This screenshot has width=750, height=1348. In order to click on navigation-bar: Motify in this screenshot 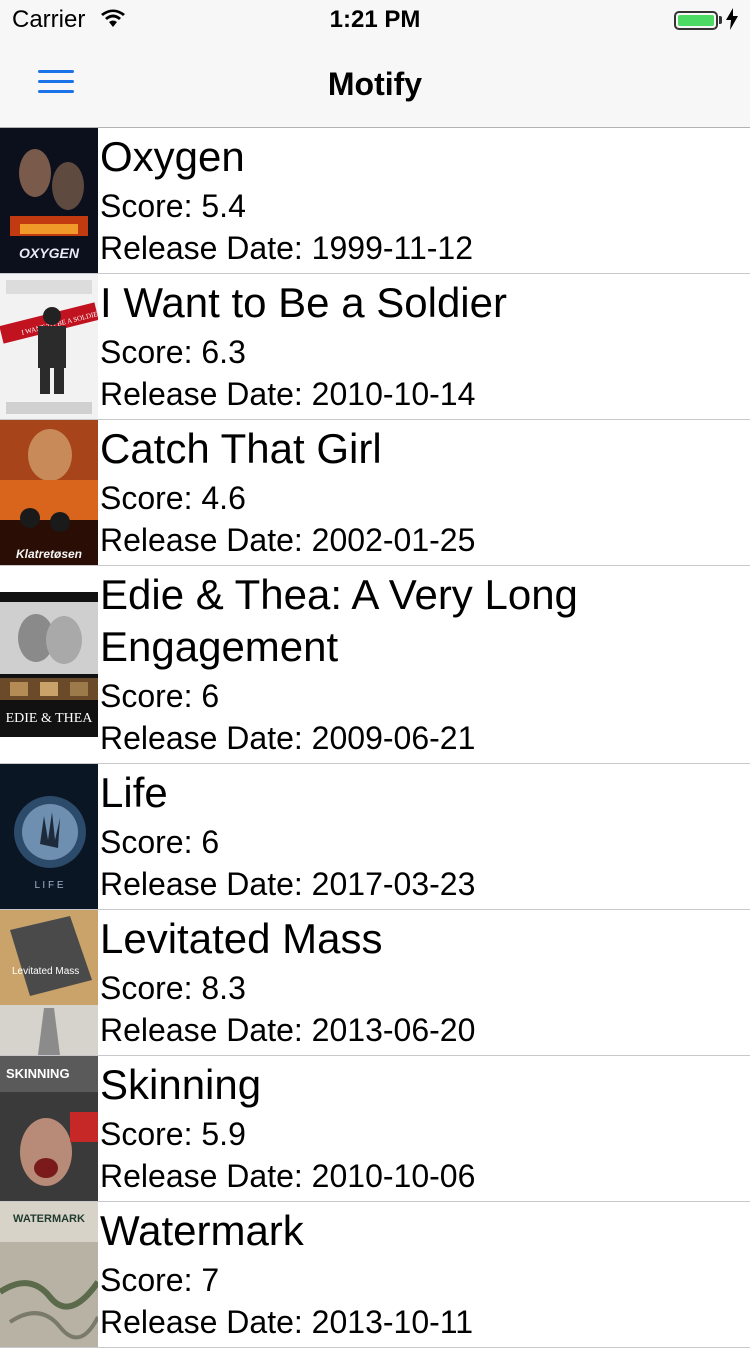, I will do `click(375, 84)`.